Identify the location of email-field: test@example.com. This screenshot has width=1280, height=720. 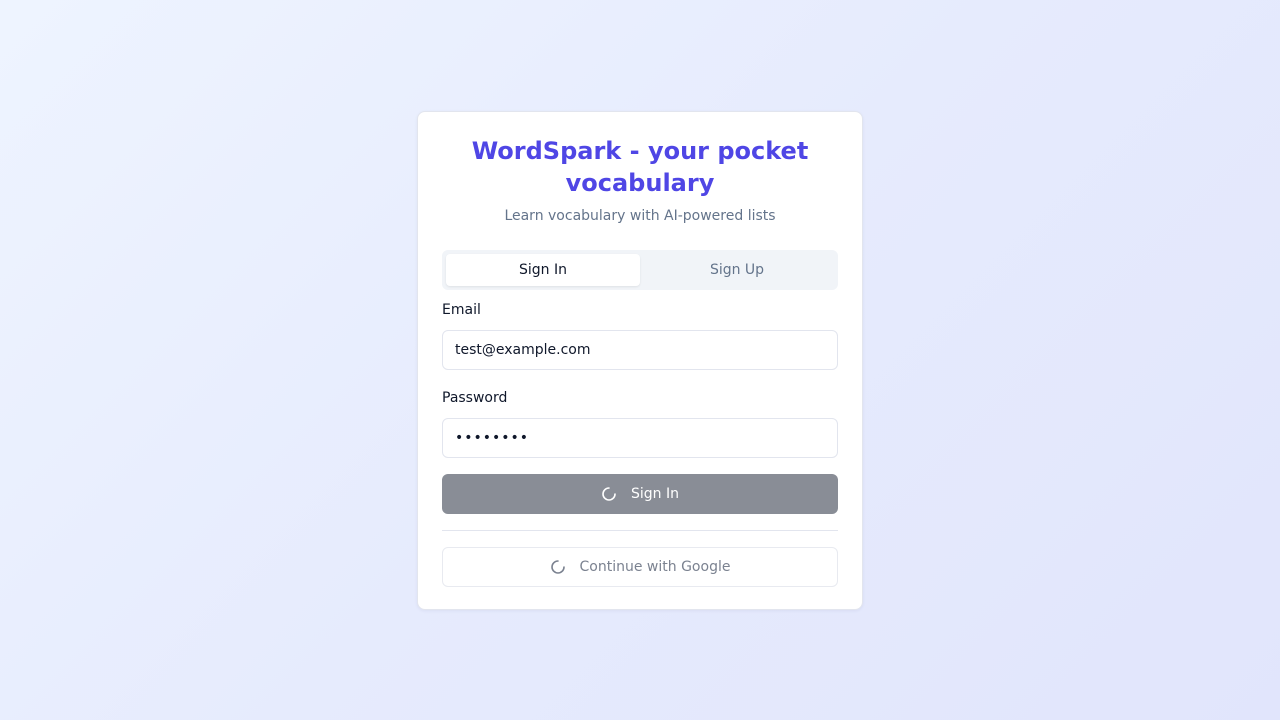
(640, 350).